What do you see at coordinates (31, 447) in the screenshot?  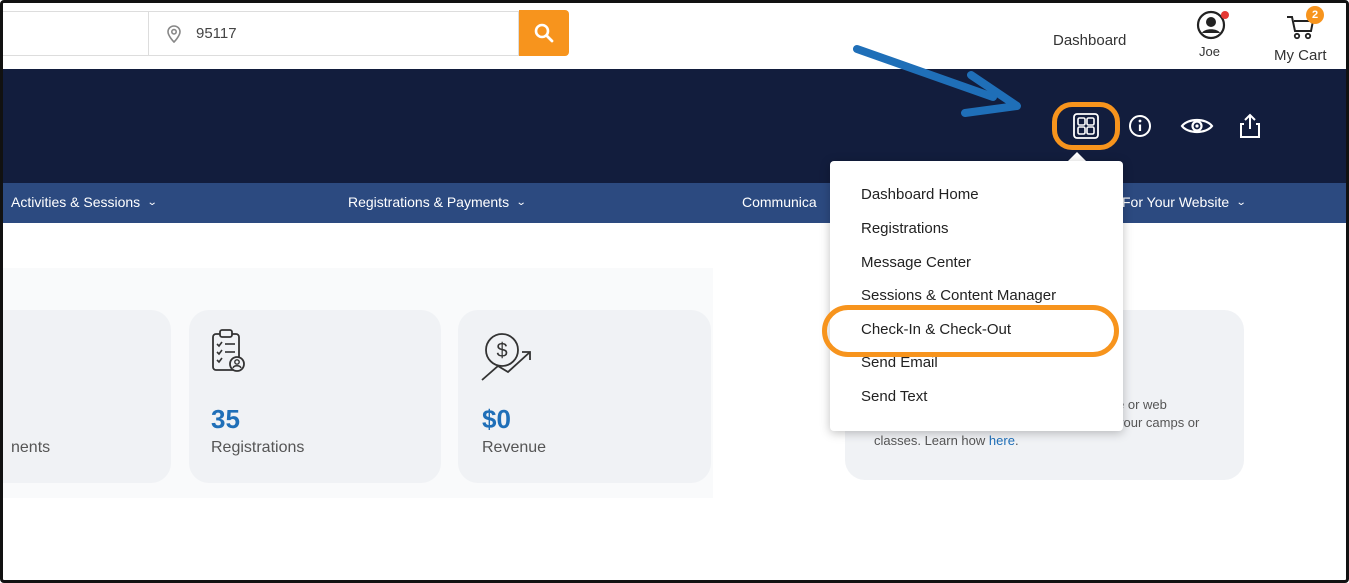 I see `stat-label: nents` at bounding box center [31, 447].